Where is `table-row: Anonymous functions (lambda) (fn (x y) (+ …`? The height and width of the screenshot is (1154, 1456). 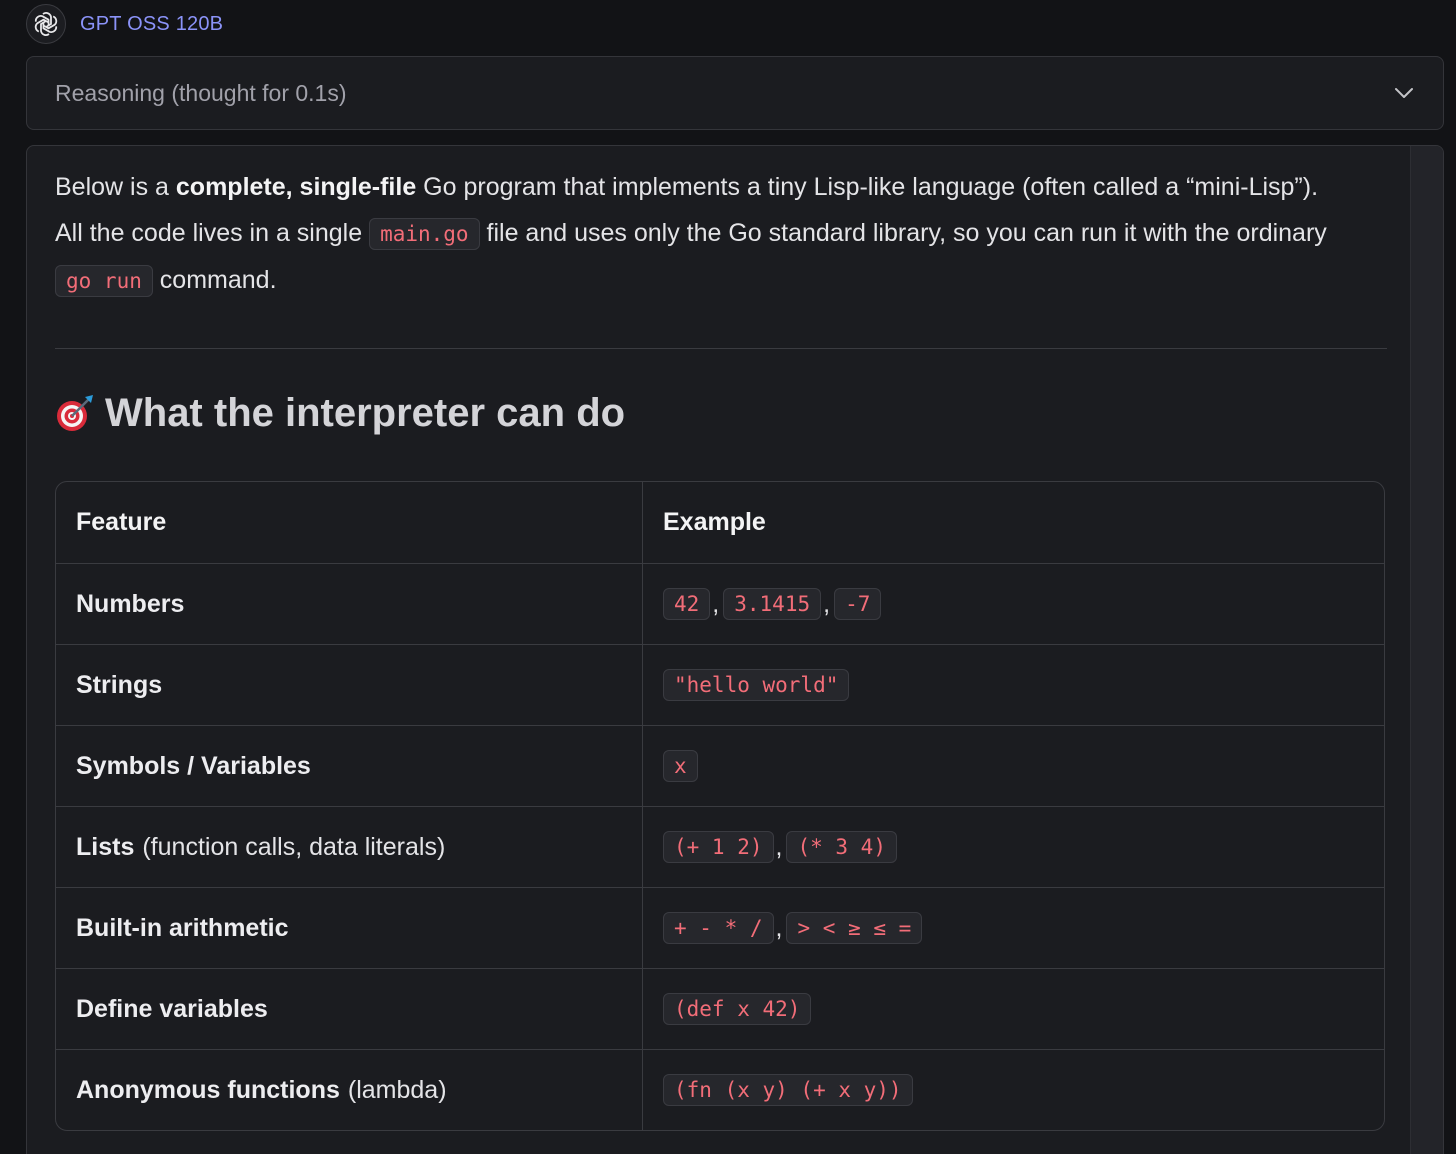
table-row: Anonymous functions (lambda) (fn (x y) (+ … is located at coordinates (720, 1089).